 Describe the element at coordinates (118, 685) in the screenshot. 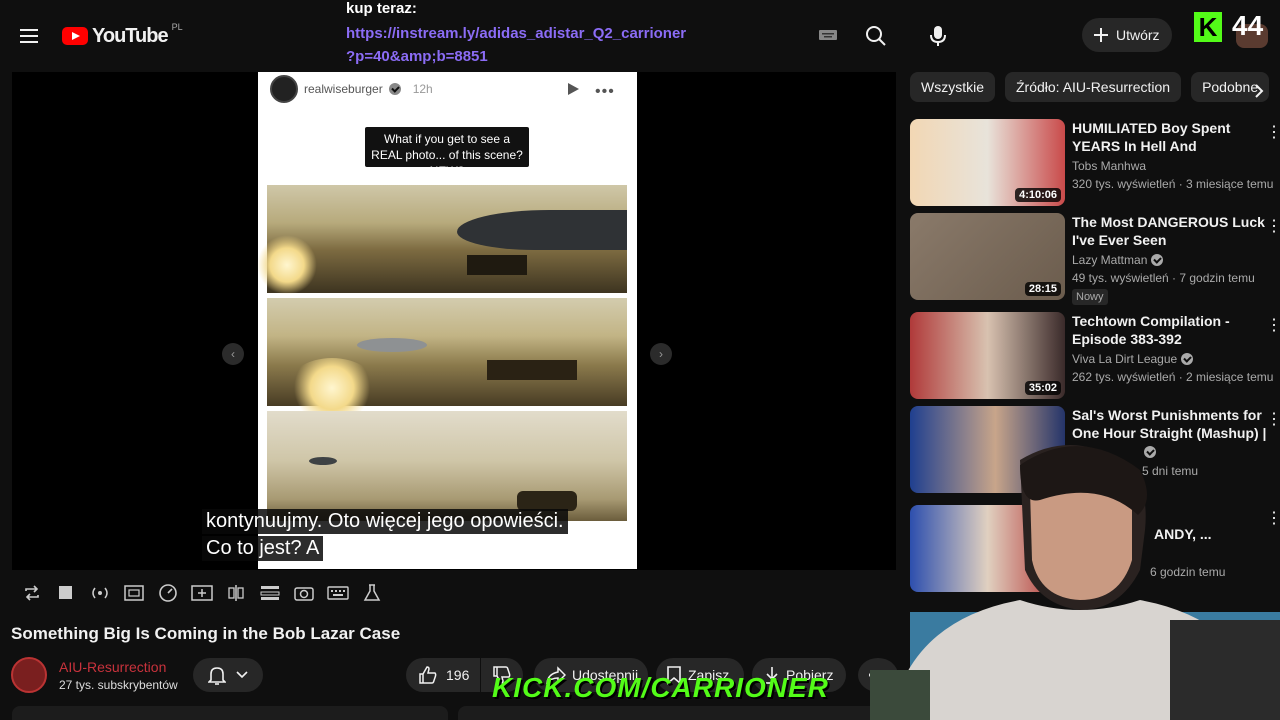

I see `channel-subscribers: 27 tys. subskrybentów` at that location.